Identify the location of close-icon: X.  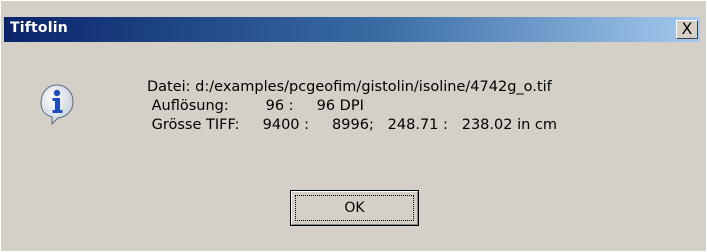
(687, 28).